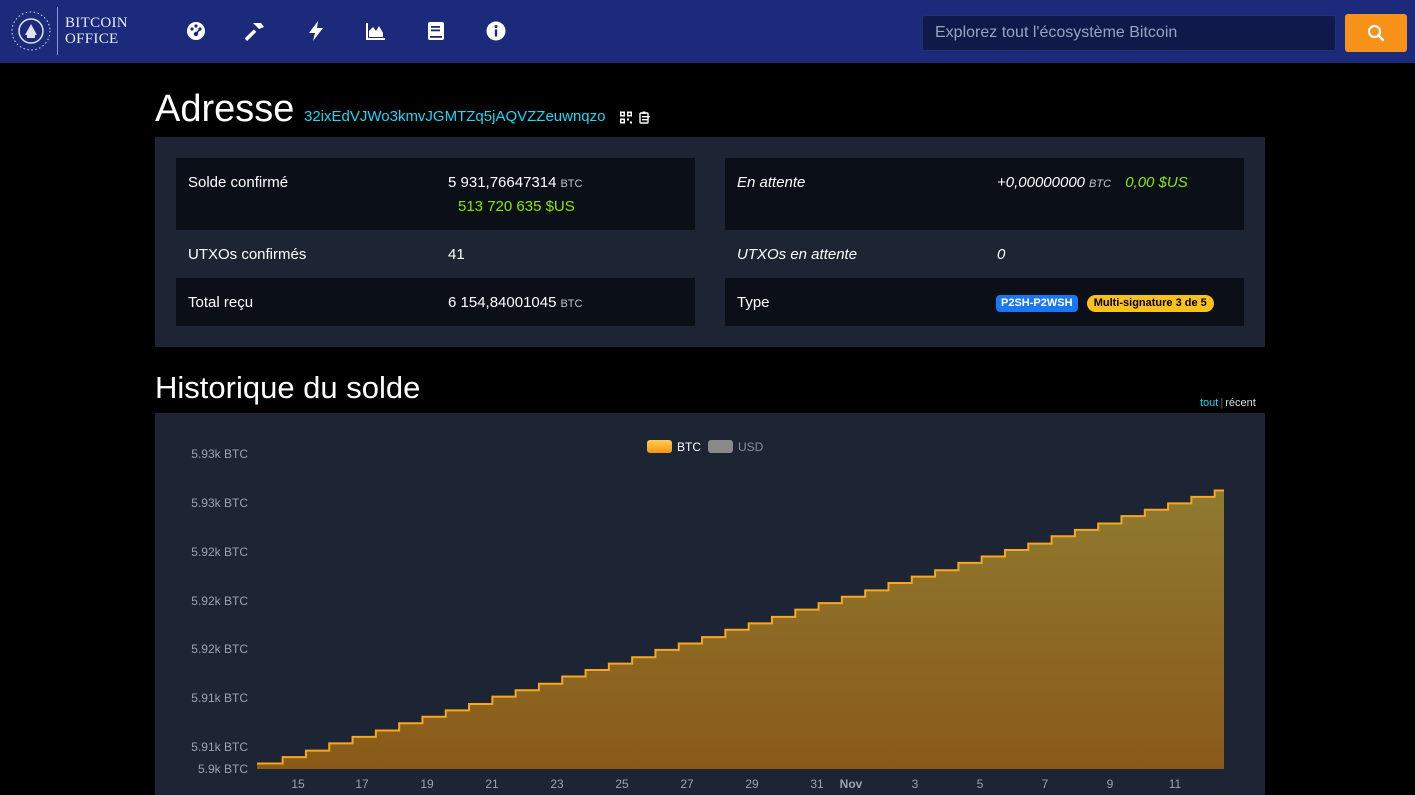 This screenshot has height=795, width=1415. What do you see at coordinates (705, 447) in the screenshot?
I see `chart-legend: BTC USD` at bounding box center [705, 447].